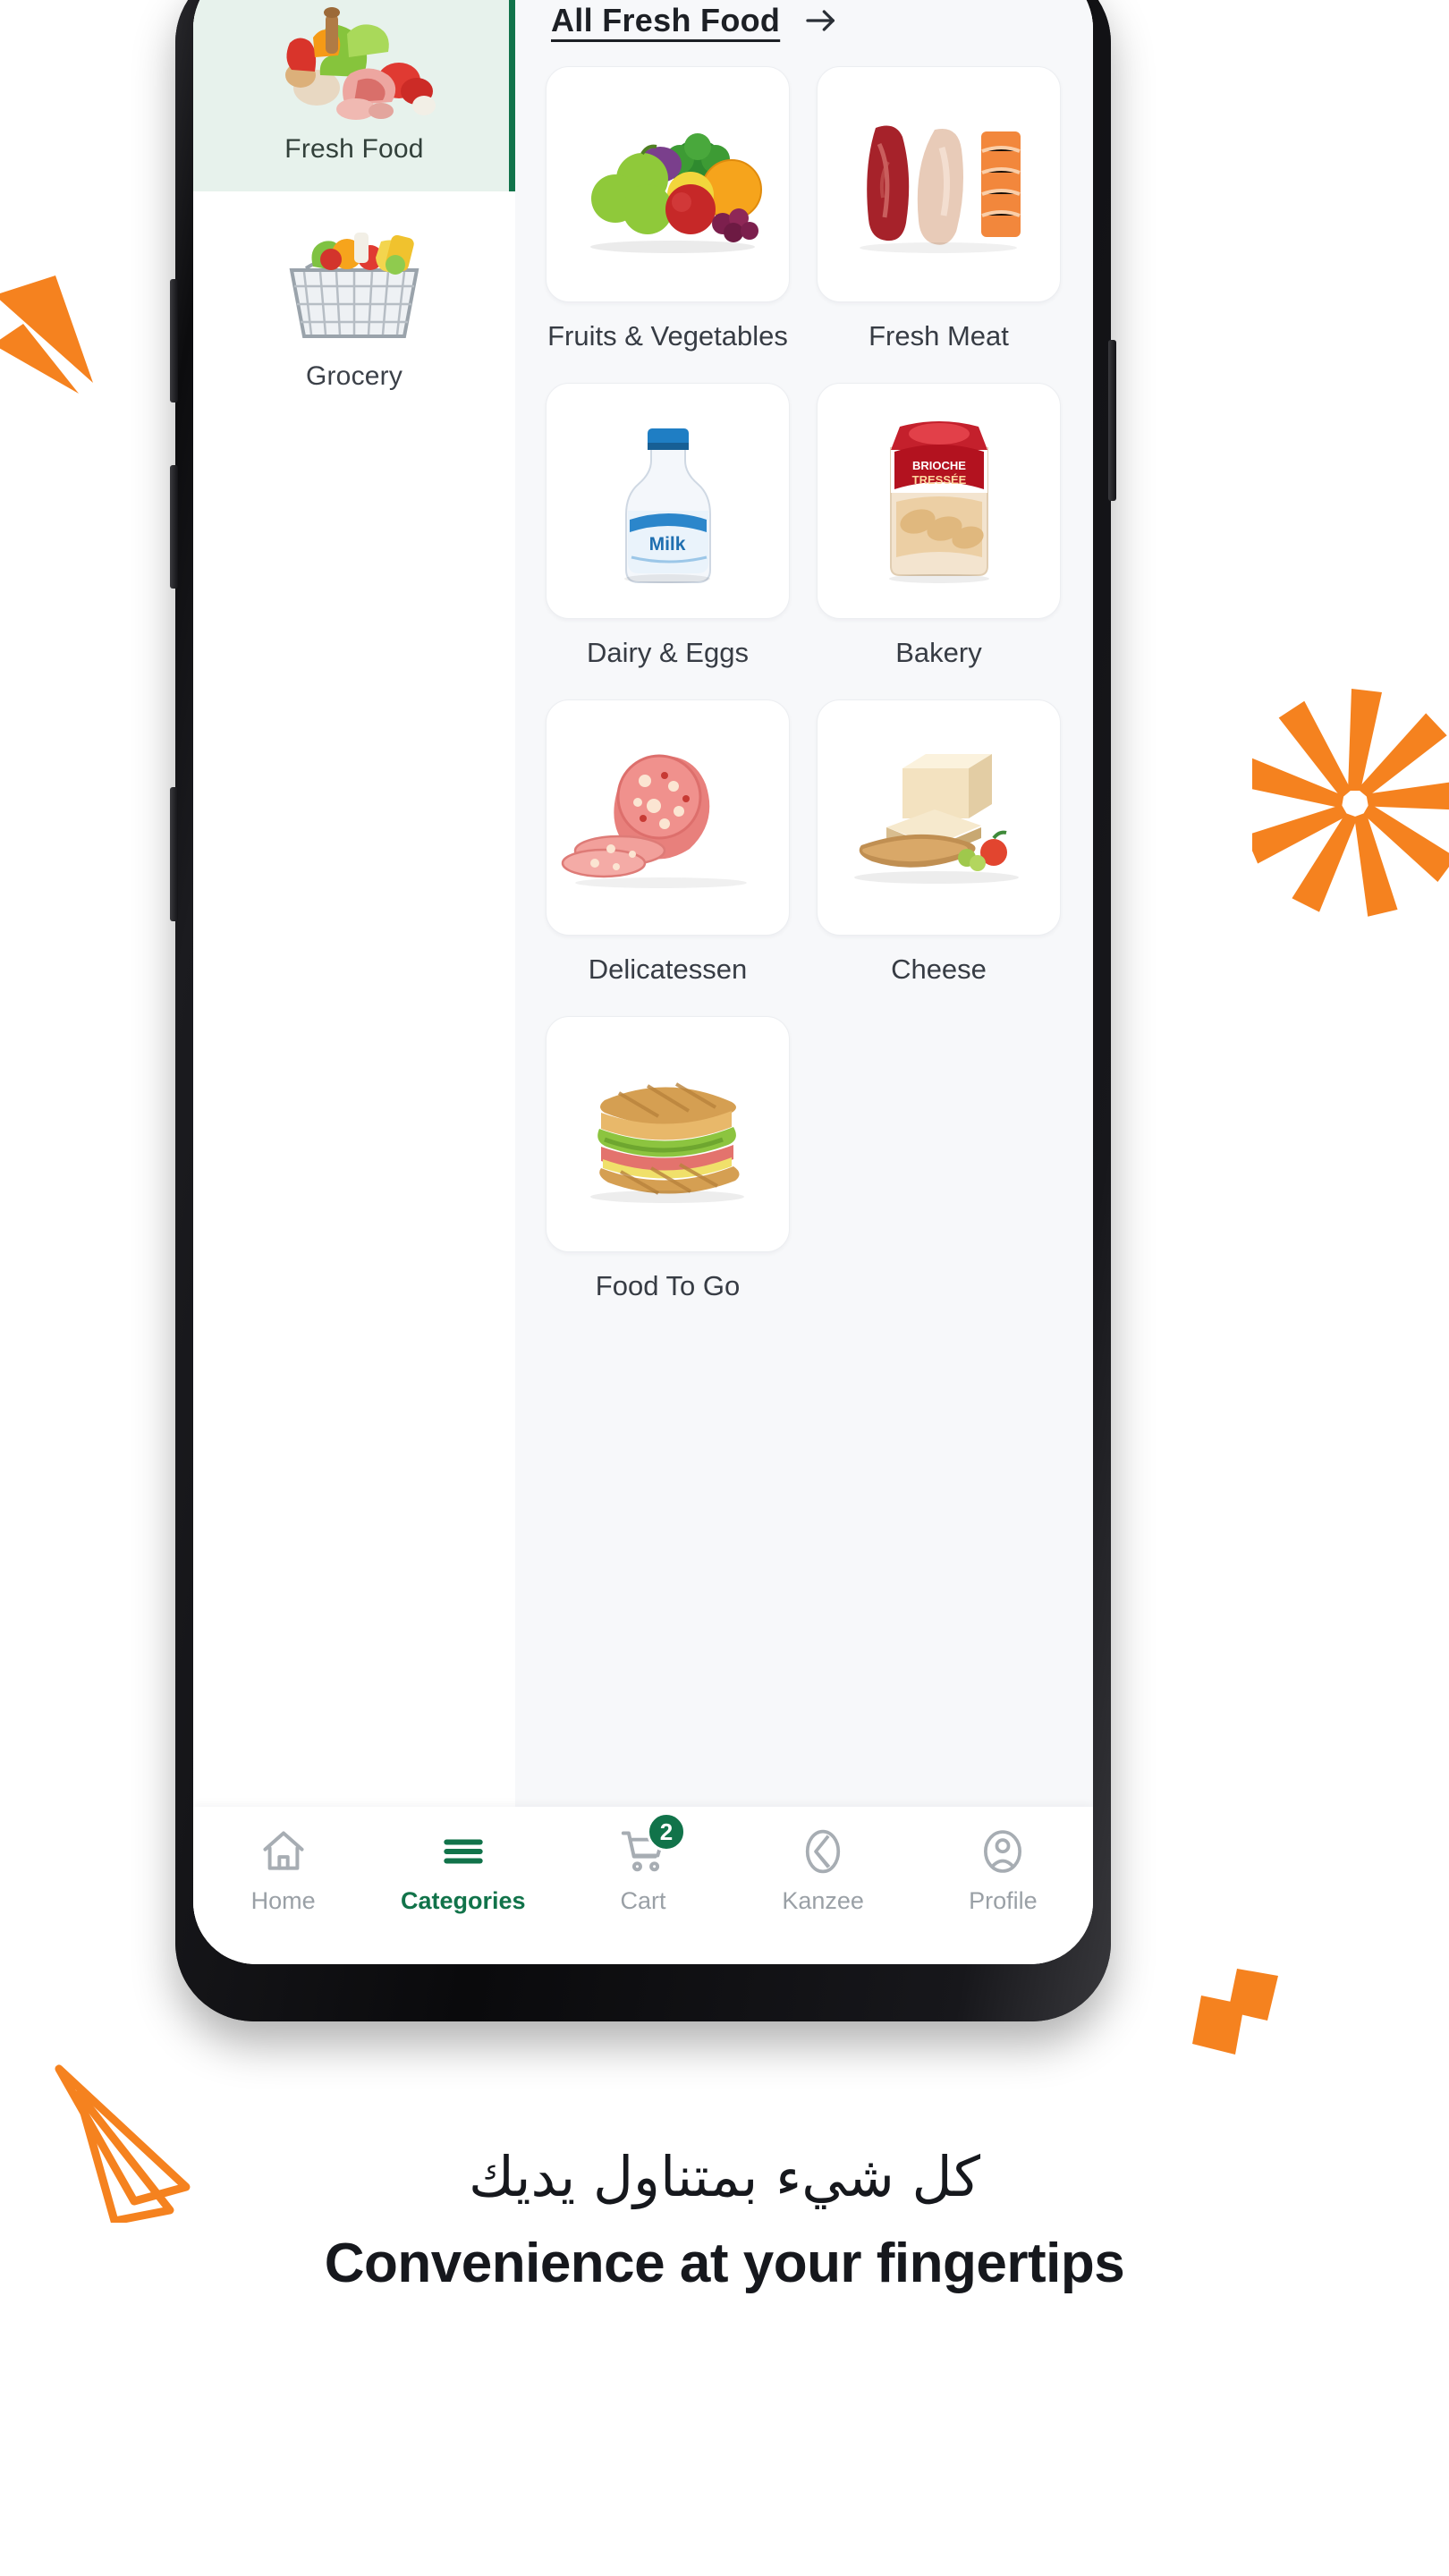  Describe the element at coordinates (821, 20) in the screenshot. I see `arrow-right-icon` at that location.